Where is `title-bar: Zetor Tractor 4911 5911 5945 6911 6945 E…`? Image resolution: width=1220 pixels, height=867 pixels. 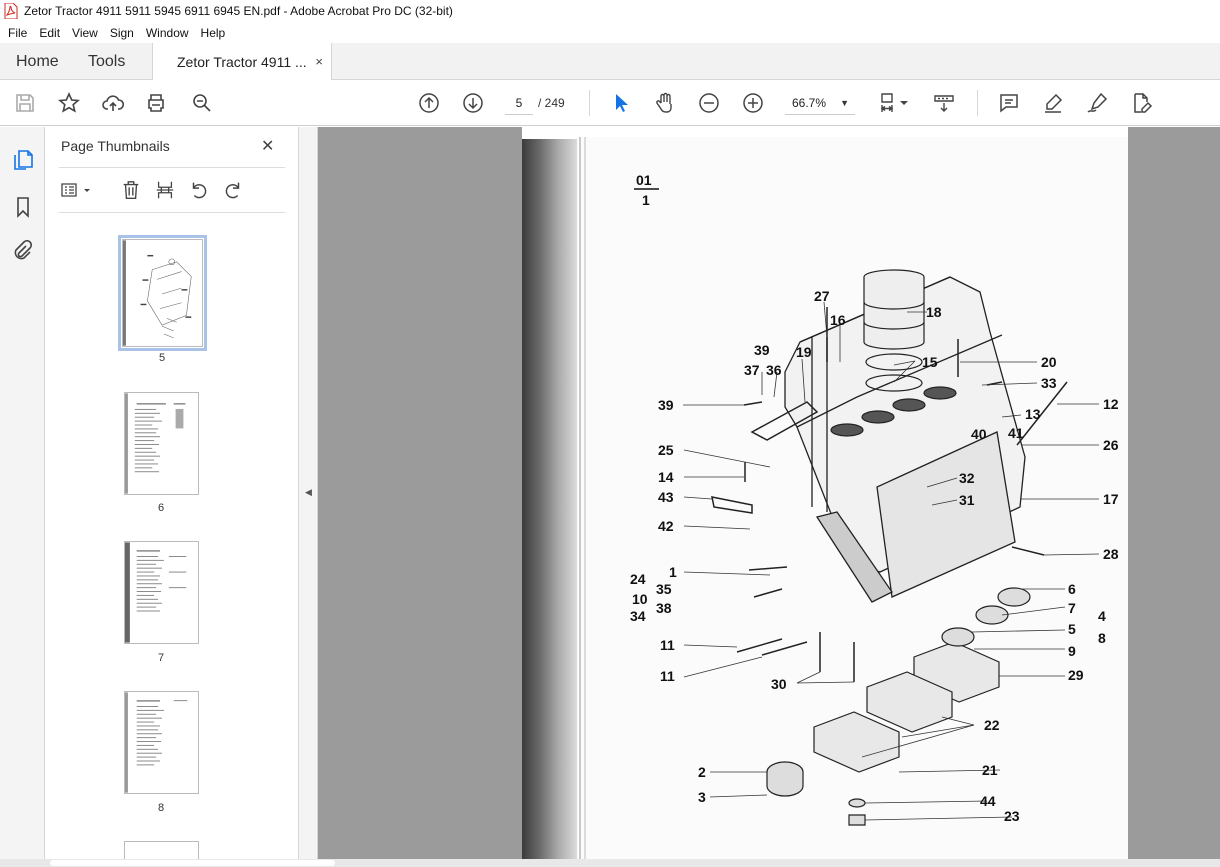
title-bar: Zetor Tractor 4911 5911 5945 6911 6945 E… is located at coordinates (610, 11).